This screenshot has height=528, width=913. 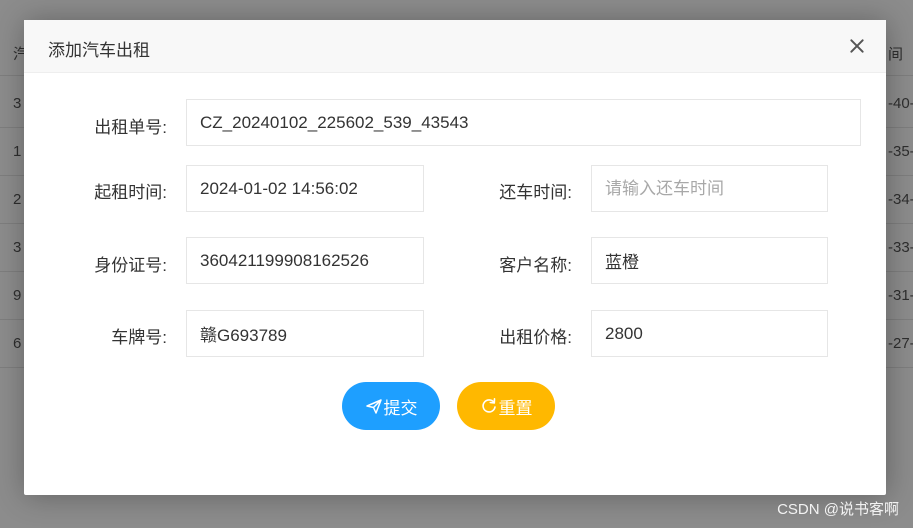 I want to click on reset-button: 重置, so click(x=506, y=406).